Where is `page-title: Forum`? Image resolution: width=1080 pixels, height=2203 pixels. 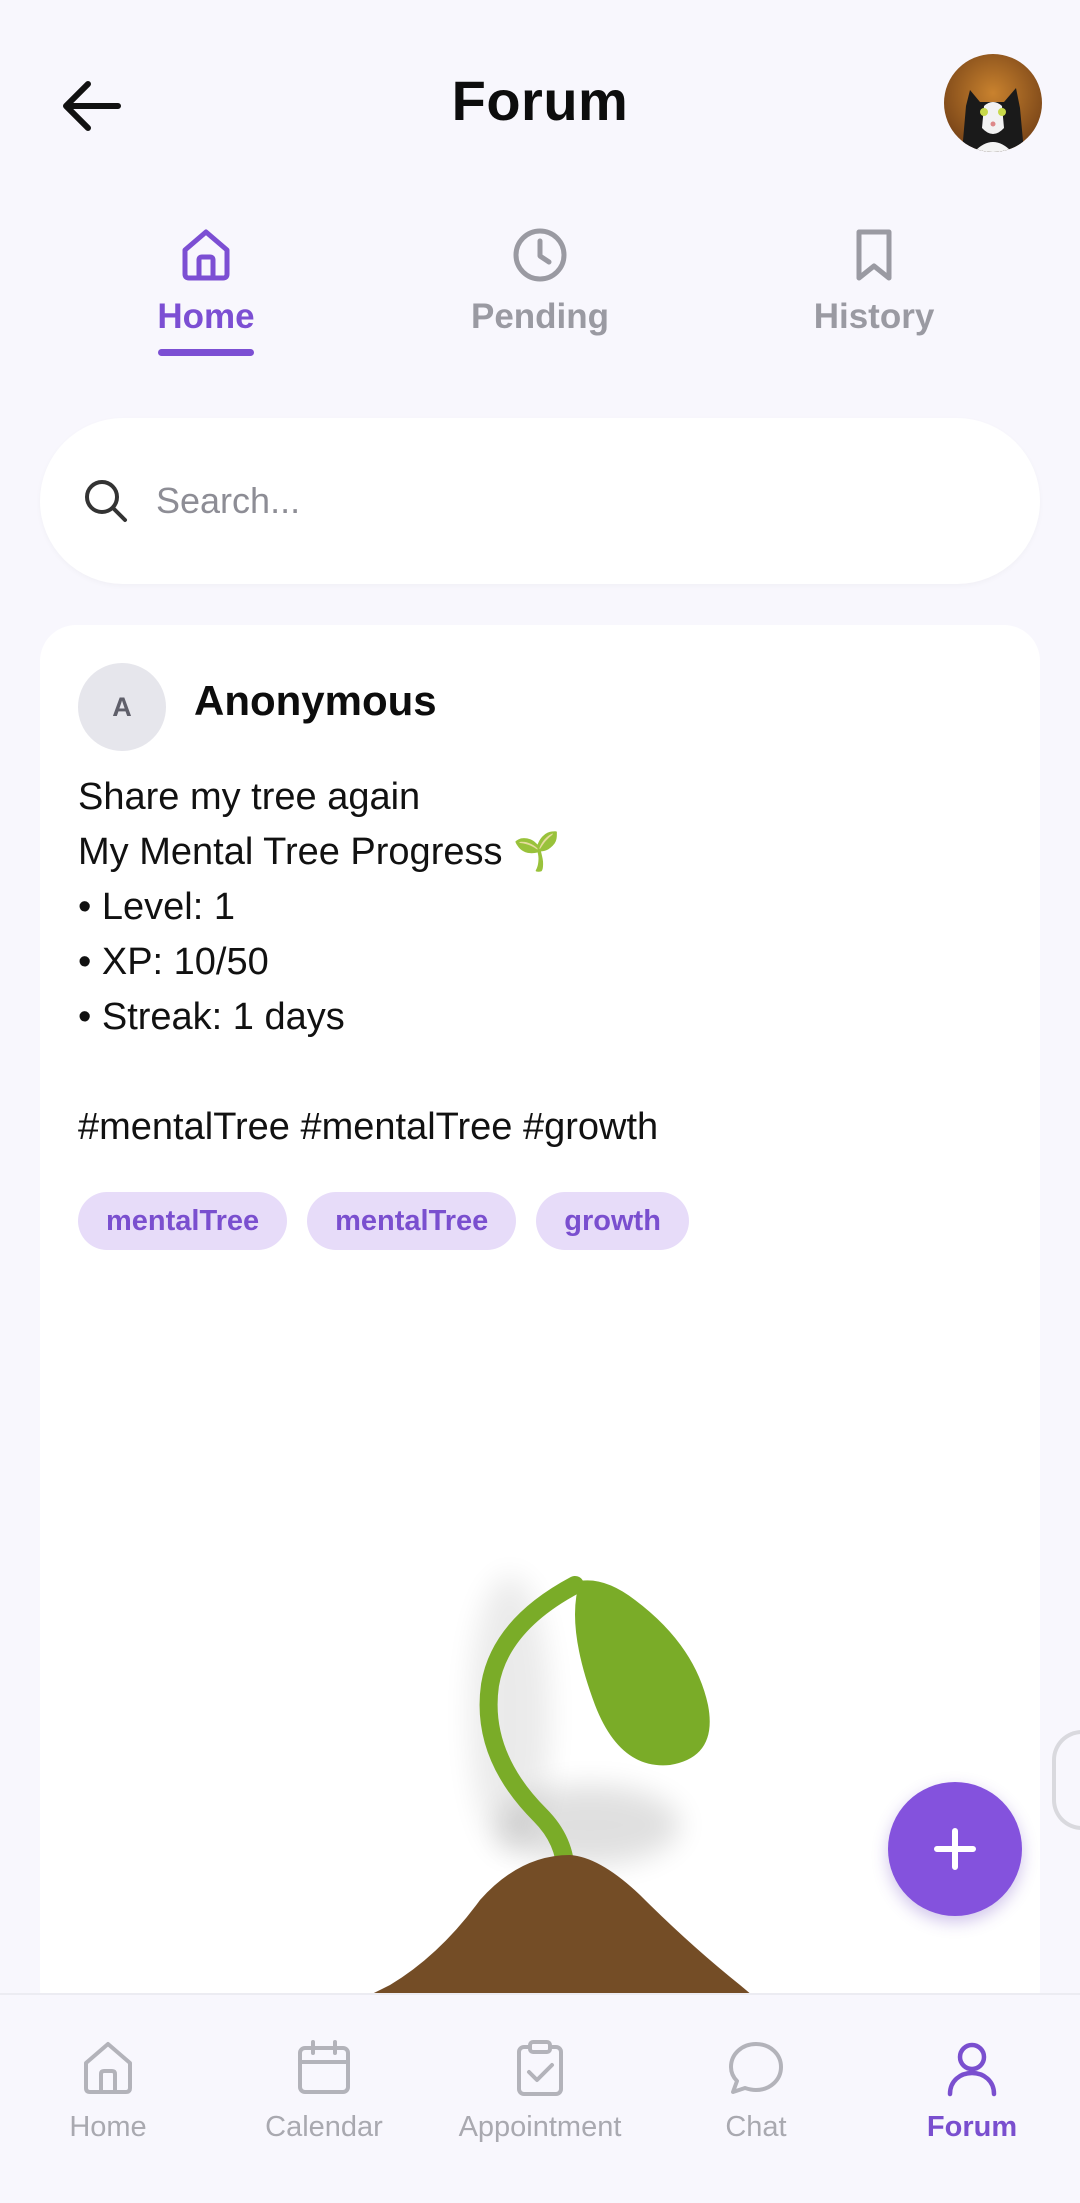
page-title: Forum is located at coordinates (540, 100).